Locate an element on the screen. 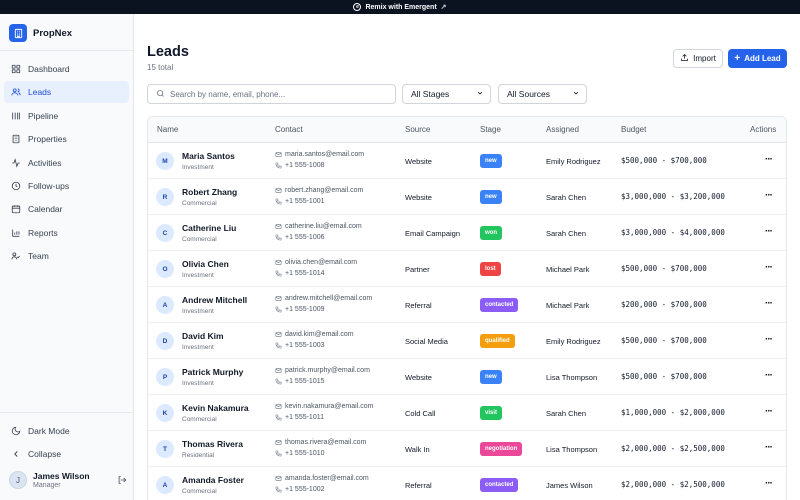 The width and height of the screenshot is (800, 500). phone-text: +1 555-1002 is located at coordinates (305, 489).